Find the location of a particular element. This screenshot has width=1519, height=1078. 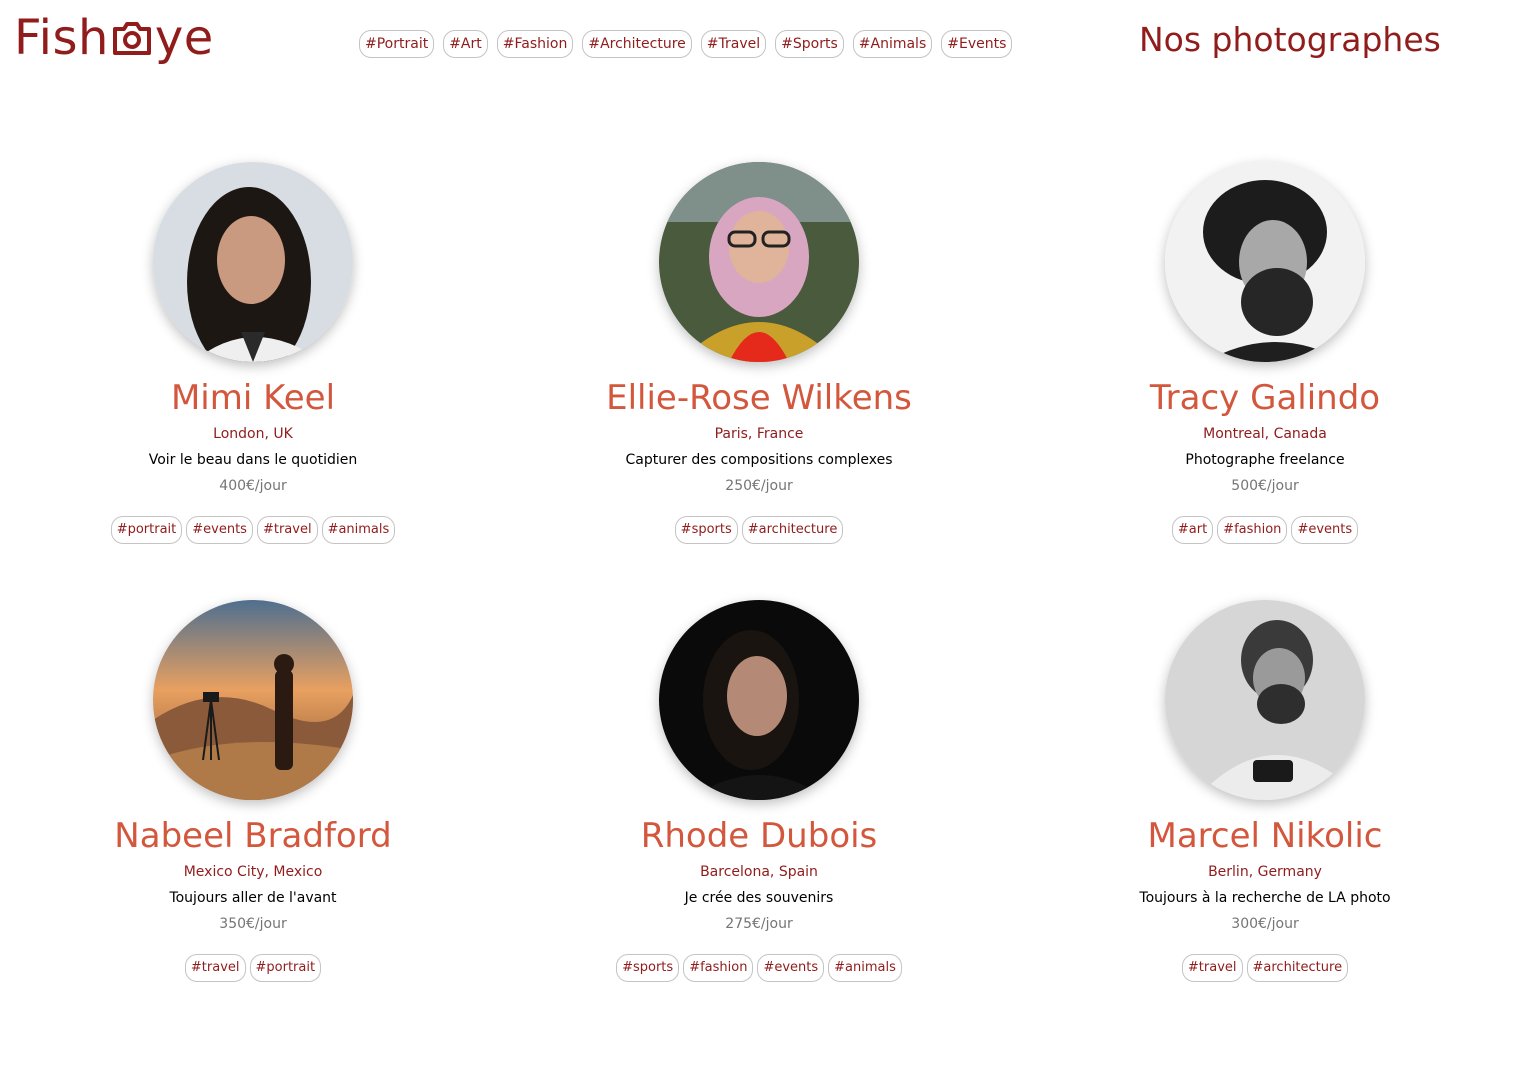

logo-text-left: Fish is located at coordinates (61, 38).